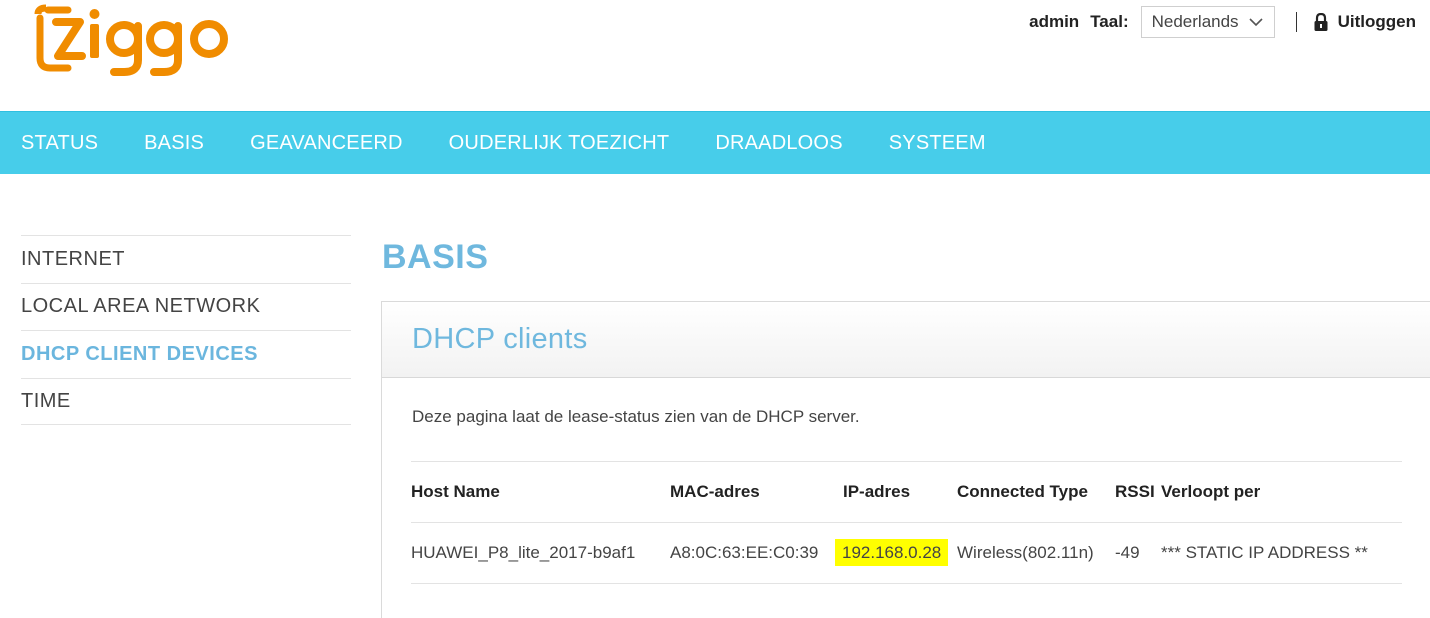 This screenshot has height=618, width=1430. I want to click on cell-connected-type: Wireless(802.11n), so click(1025, 552).